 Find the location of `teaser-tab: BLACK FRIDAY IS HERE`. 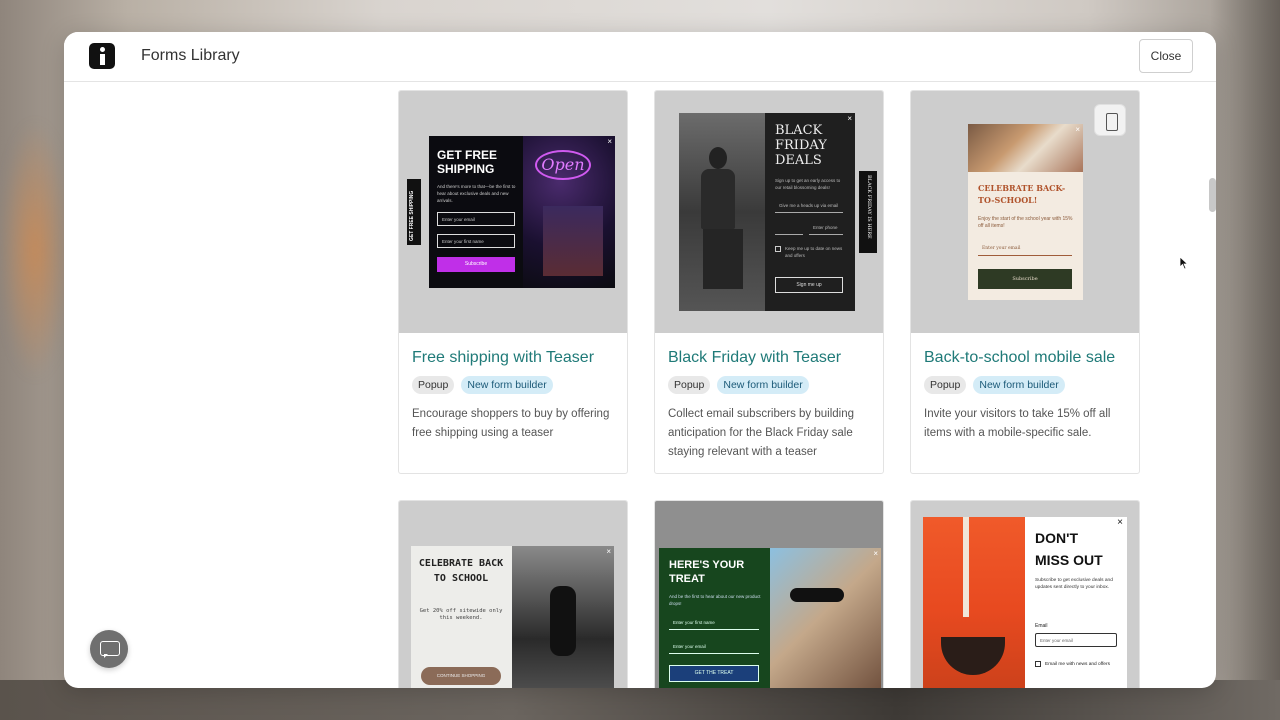

teaser-tab: BLACK FRIDAY IS HERE is located at coordinates (868, 212).